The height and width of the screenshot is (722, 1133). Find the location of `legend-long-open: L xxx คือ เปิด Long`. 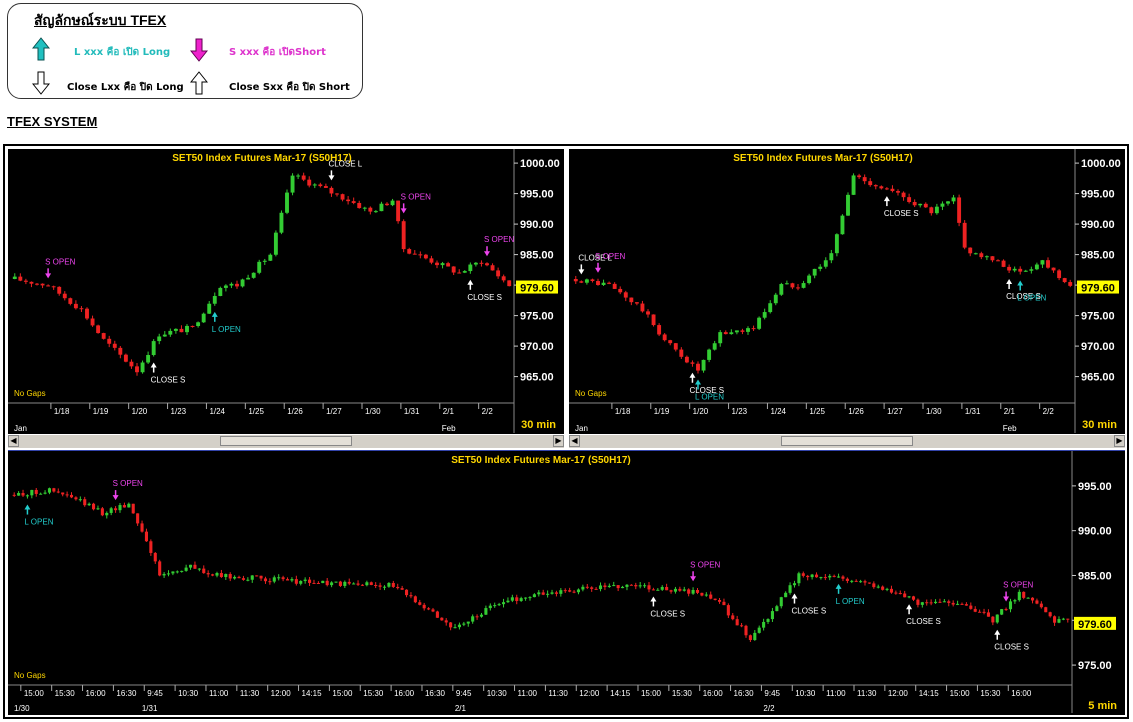

legend-long-open: L xxx คือ เปิด Long is located at coordinates (122, 52).